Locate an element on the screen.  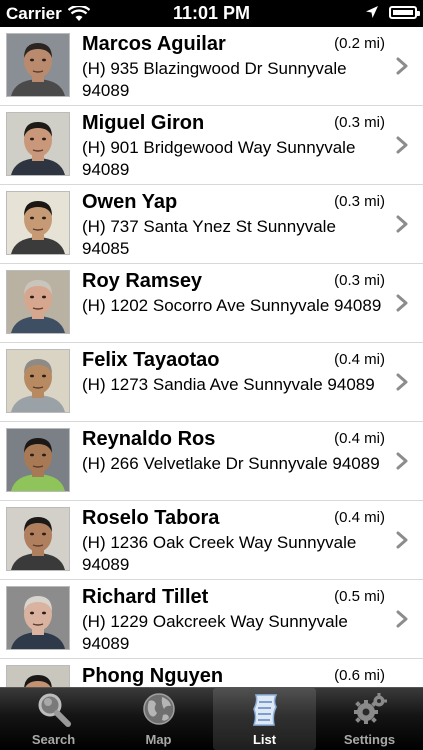
tab-list-label: List is located at coordinates (264, 739).